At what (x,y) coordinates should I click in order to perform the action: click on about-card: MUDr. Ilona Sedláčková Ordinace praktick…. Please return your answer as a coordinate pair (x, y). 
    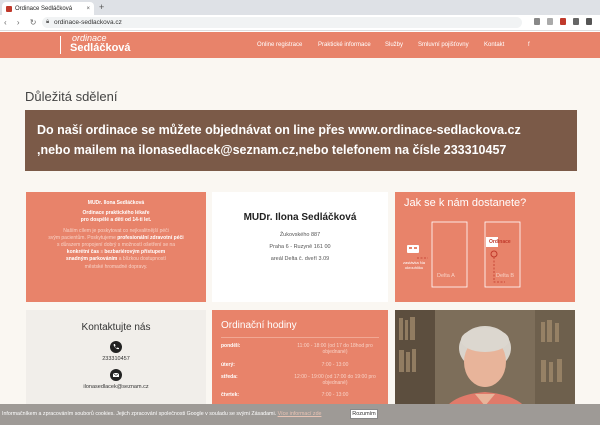
    Looking at the image, I should click on (116, 247).